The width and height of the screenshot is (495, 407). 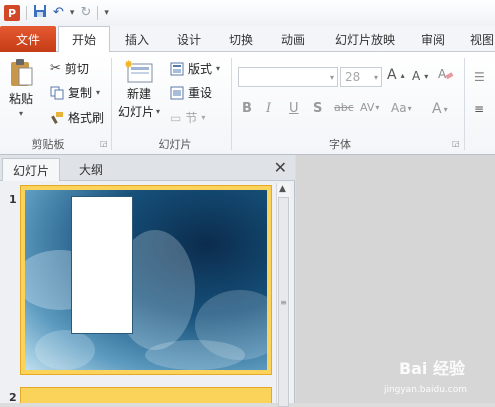 What do you see at coordinates (283, 302) in the screenshot?
I see `scrollbar-thumb: ≡` at bounding box center [283, 302].